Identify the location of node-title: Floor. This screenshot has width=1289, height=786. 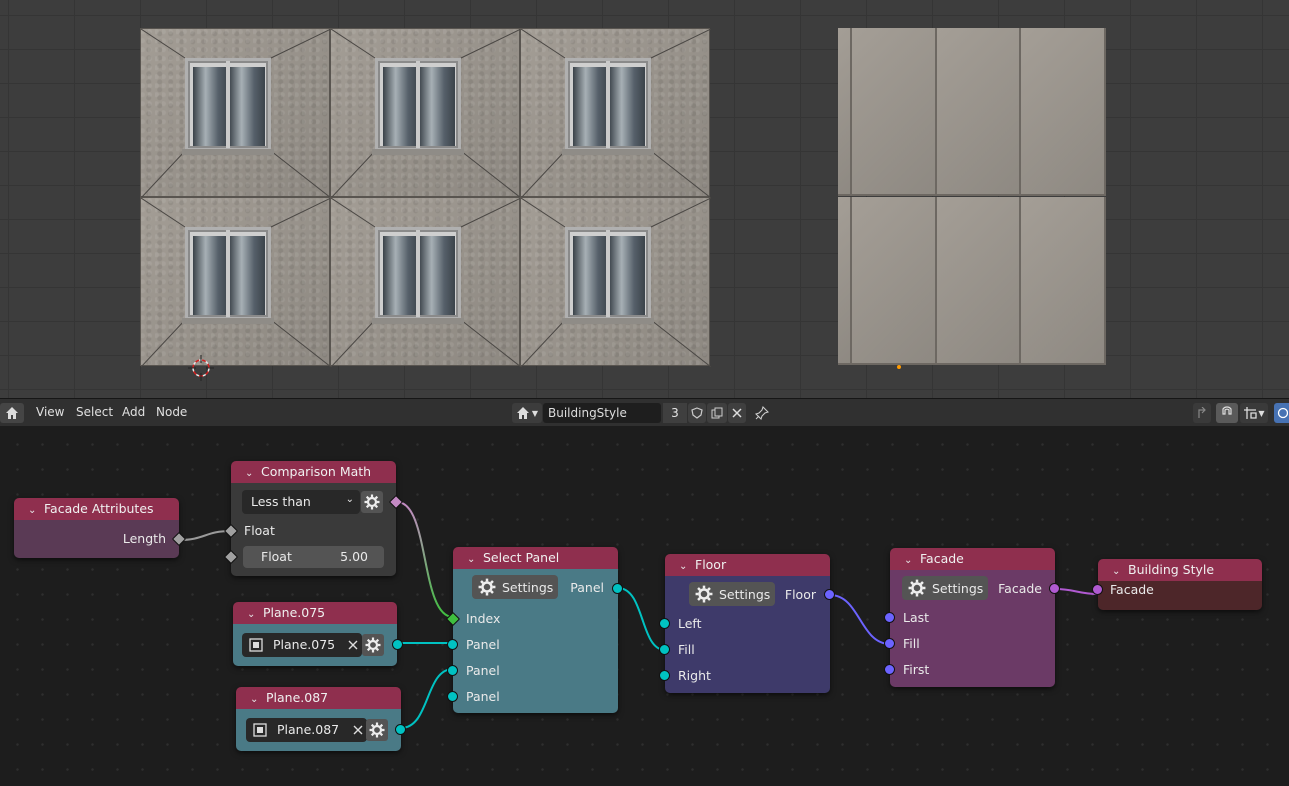
(711, 564).